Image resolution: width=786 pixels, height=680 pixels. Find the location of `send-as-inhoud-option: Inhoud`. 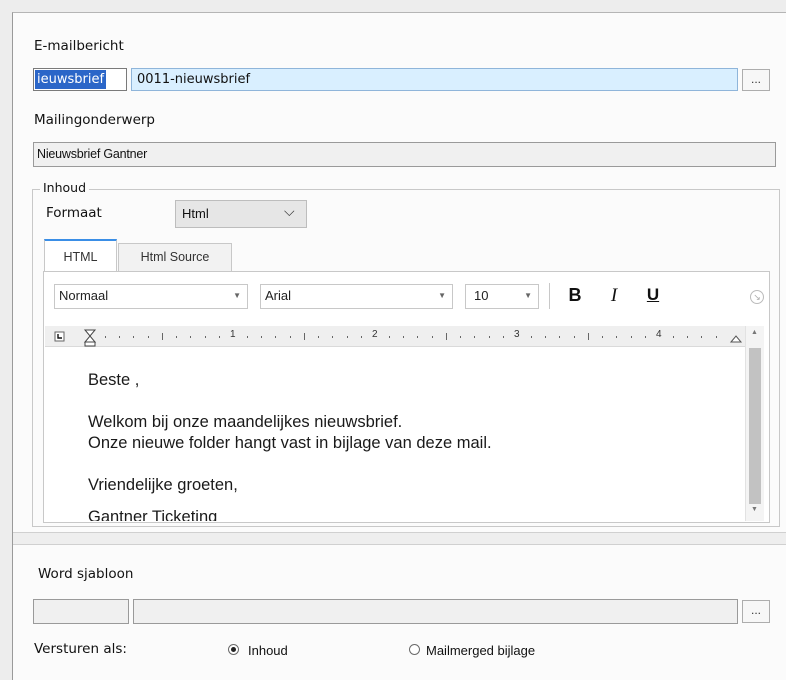

send-as-inhoud-option: Inhoud is located at coordinates (278, 652).